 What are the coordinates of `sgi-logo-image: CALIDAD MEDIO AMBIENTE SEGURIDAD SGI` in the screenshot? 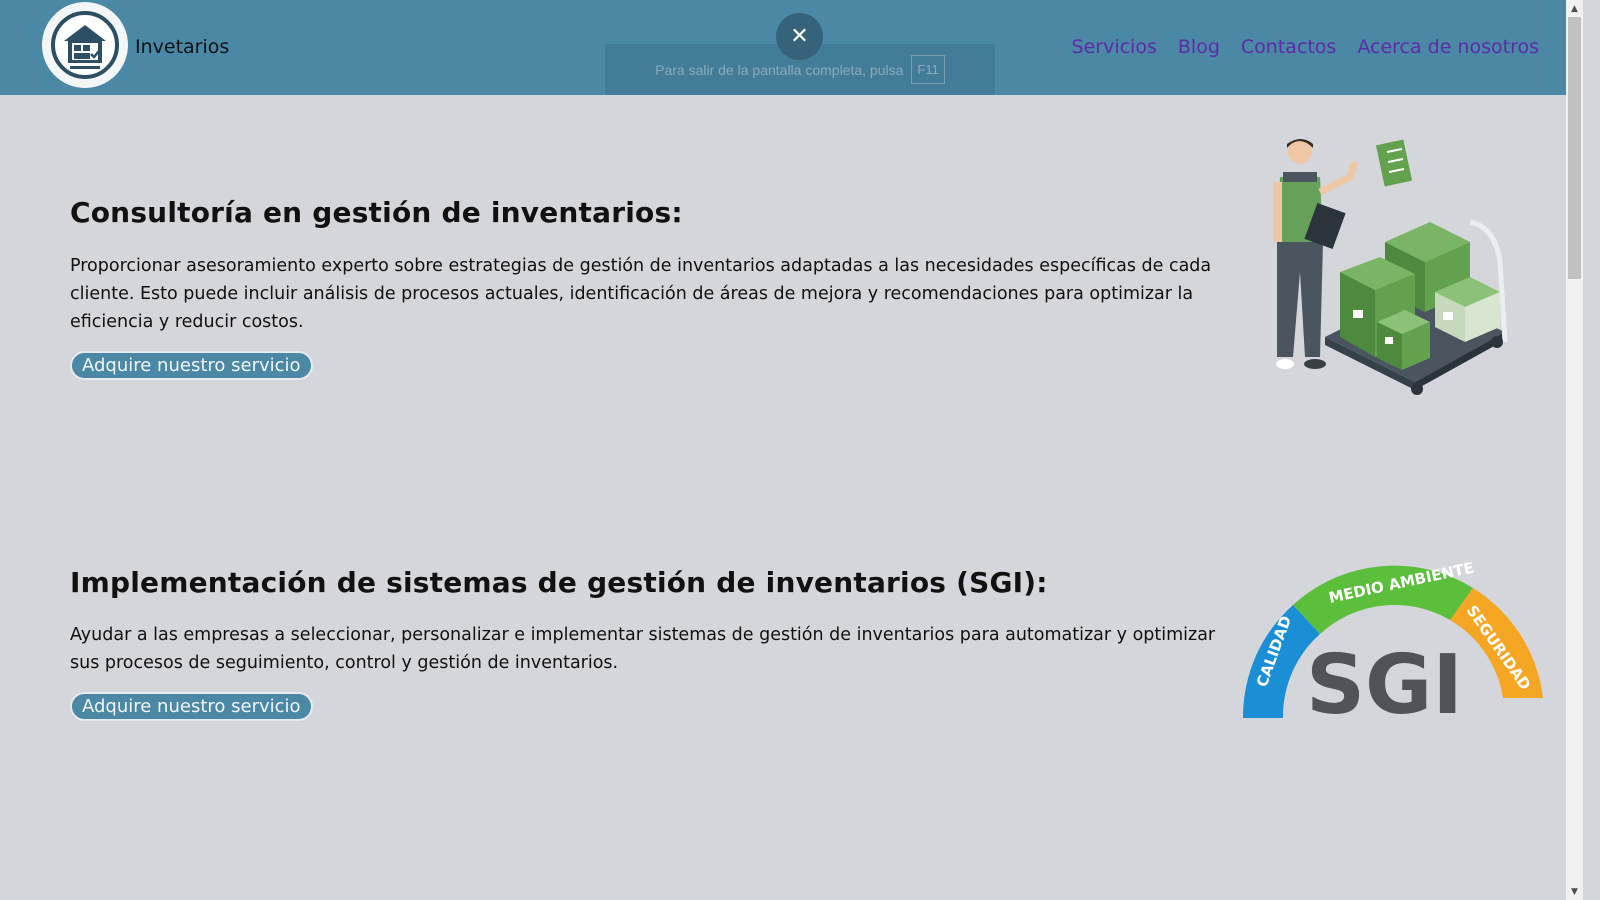 It's located at (1392, 641).